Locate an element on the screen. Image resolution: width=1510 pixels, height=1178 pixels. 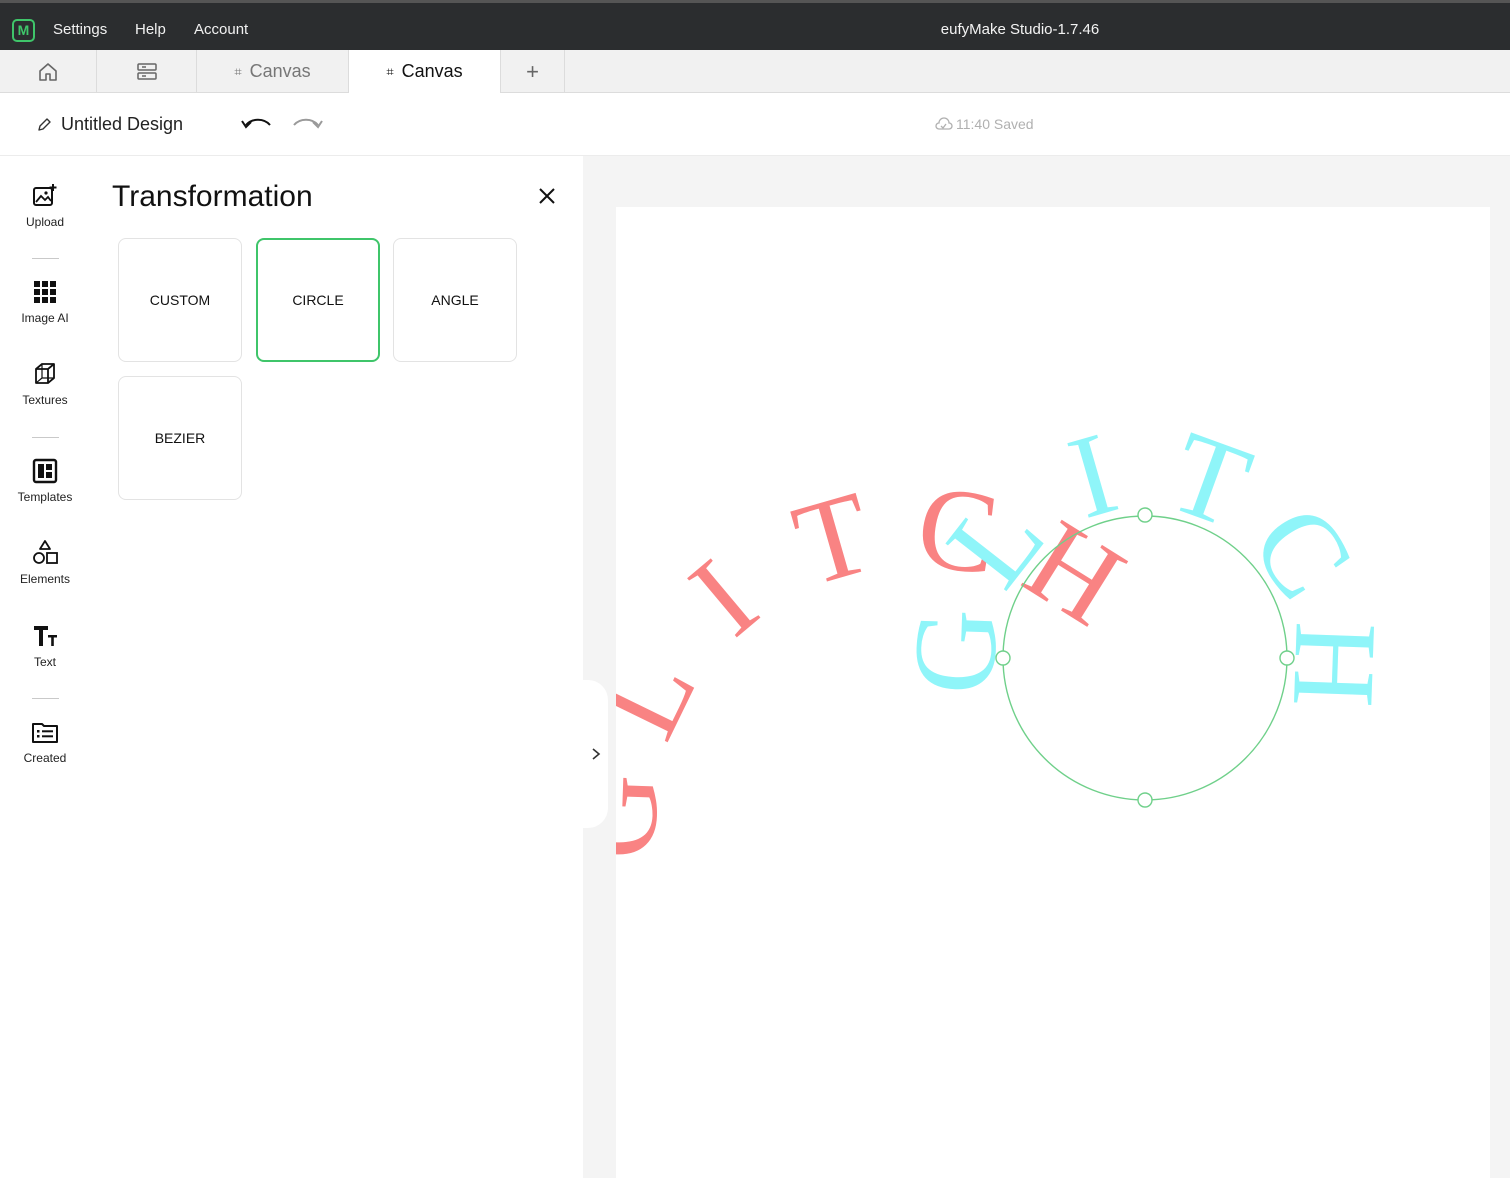
layers-icon is located at coordinates (146, 71).